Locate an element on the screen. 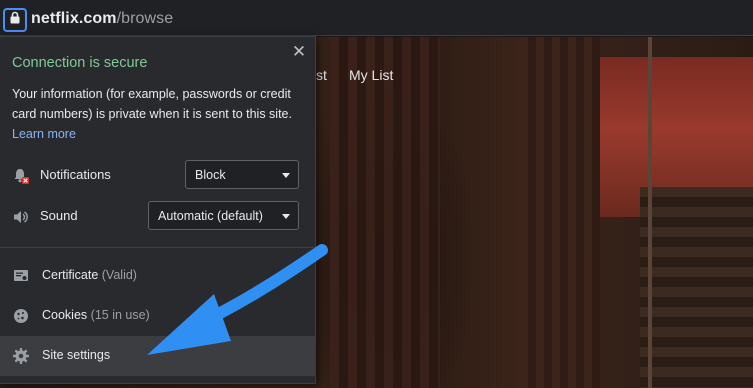 This screenshot has width=753, height=388. notifications-blocked-icon is located at coordinates (21, 176).